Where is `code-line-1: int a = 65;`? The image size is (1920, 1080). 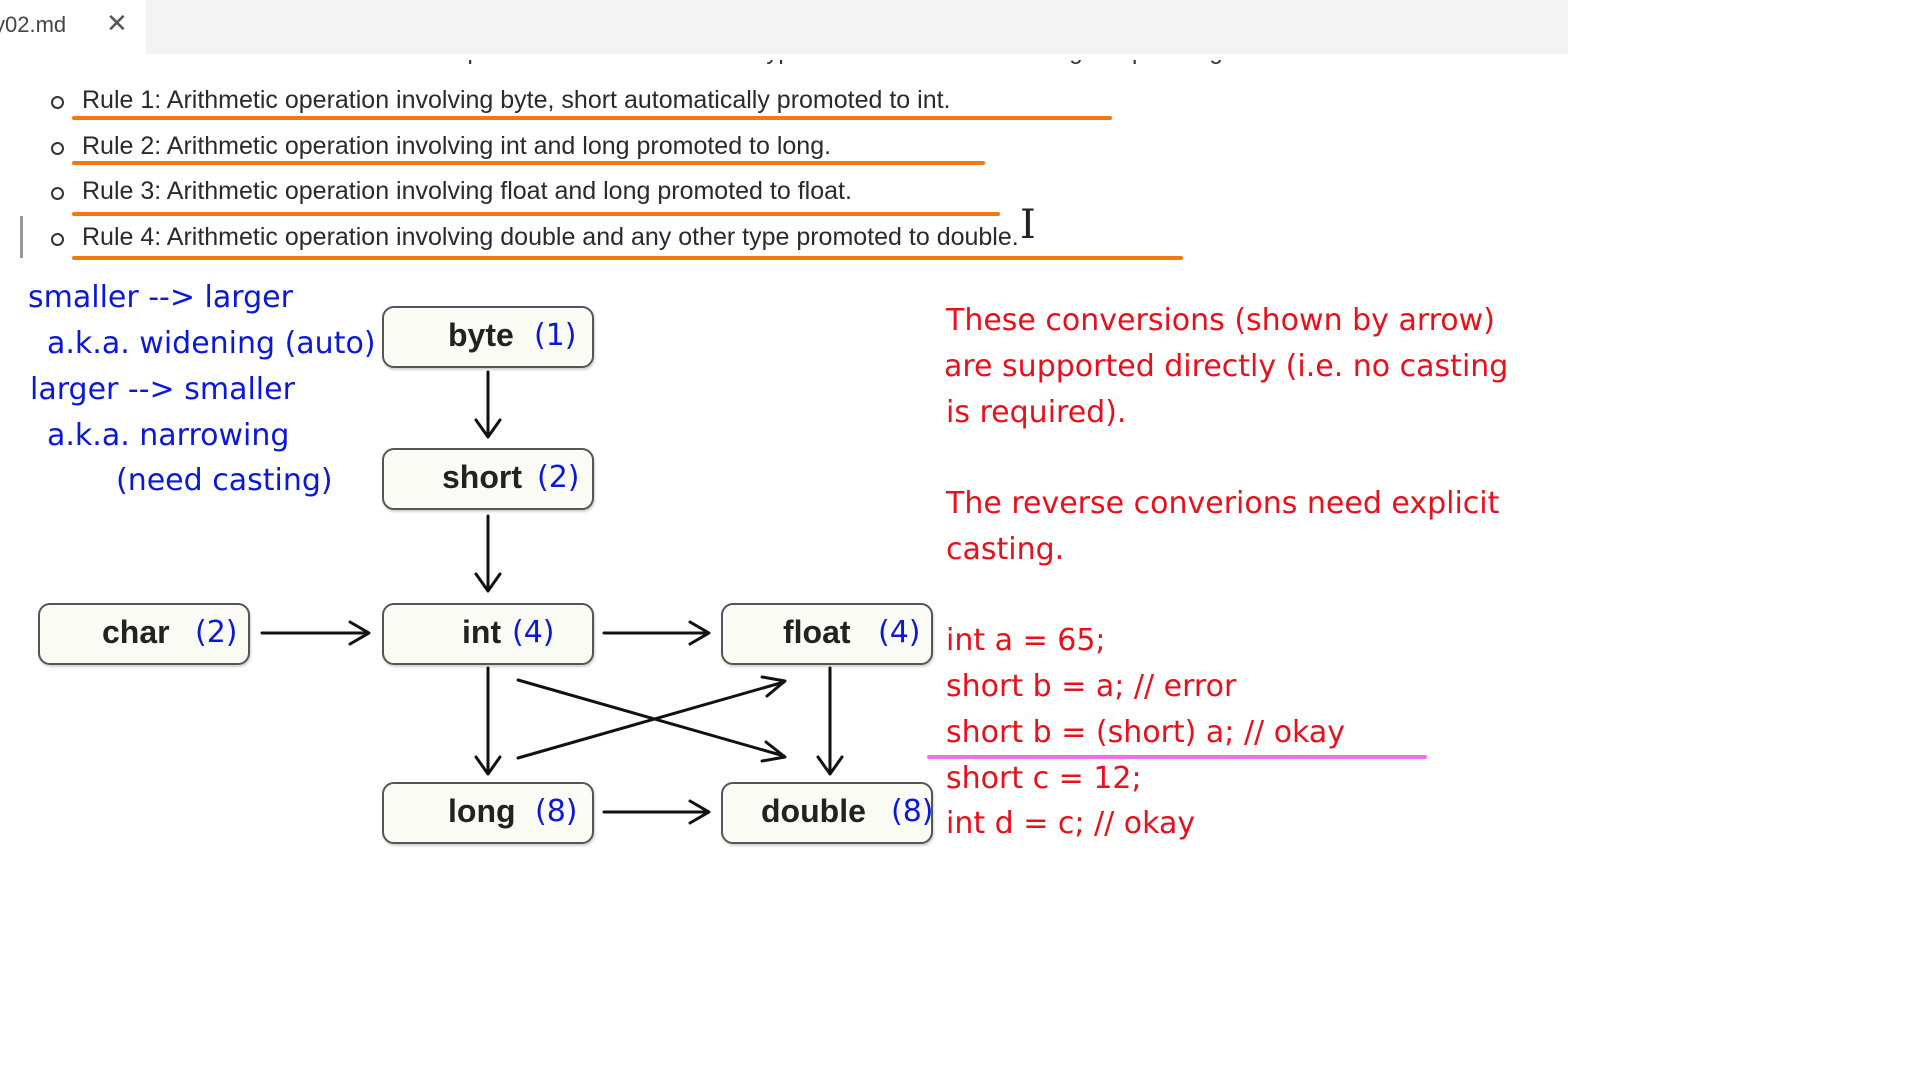
code-line-1: int a = 65; is located at coordinates (1026, 640).